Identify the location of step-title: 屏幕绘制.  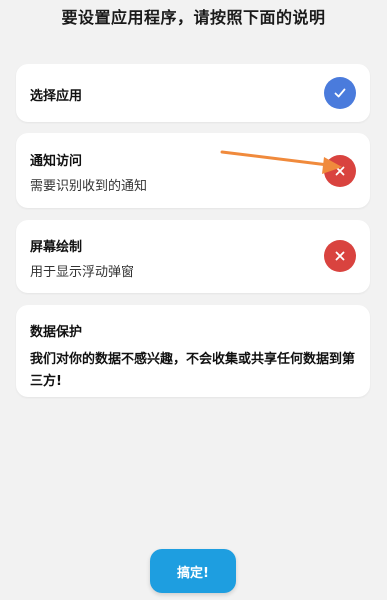
(56, 247).